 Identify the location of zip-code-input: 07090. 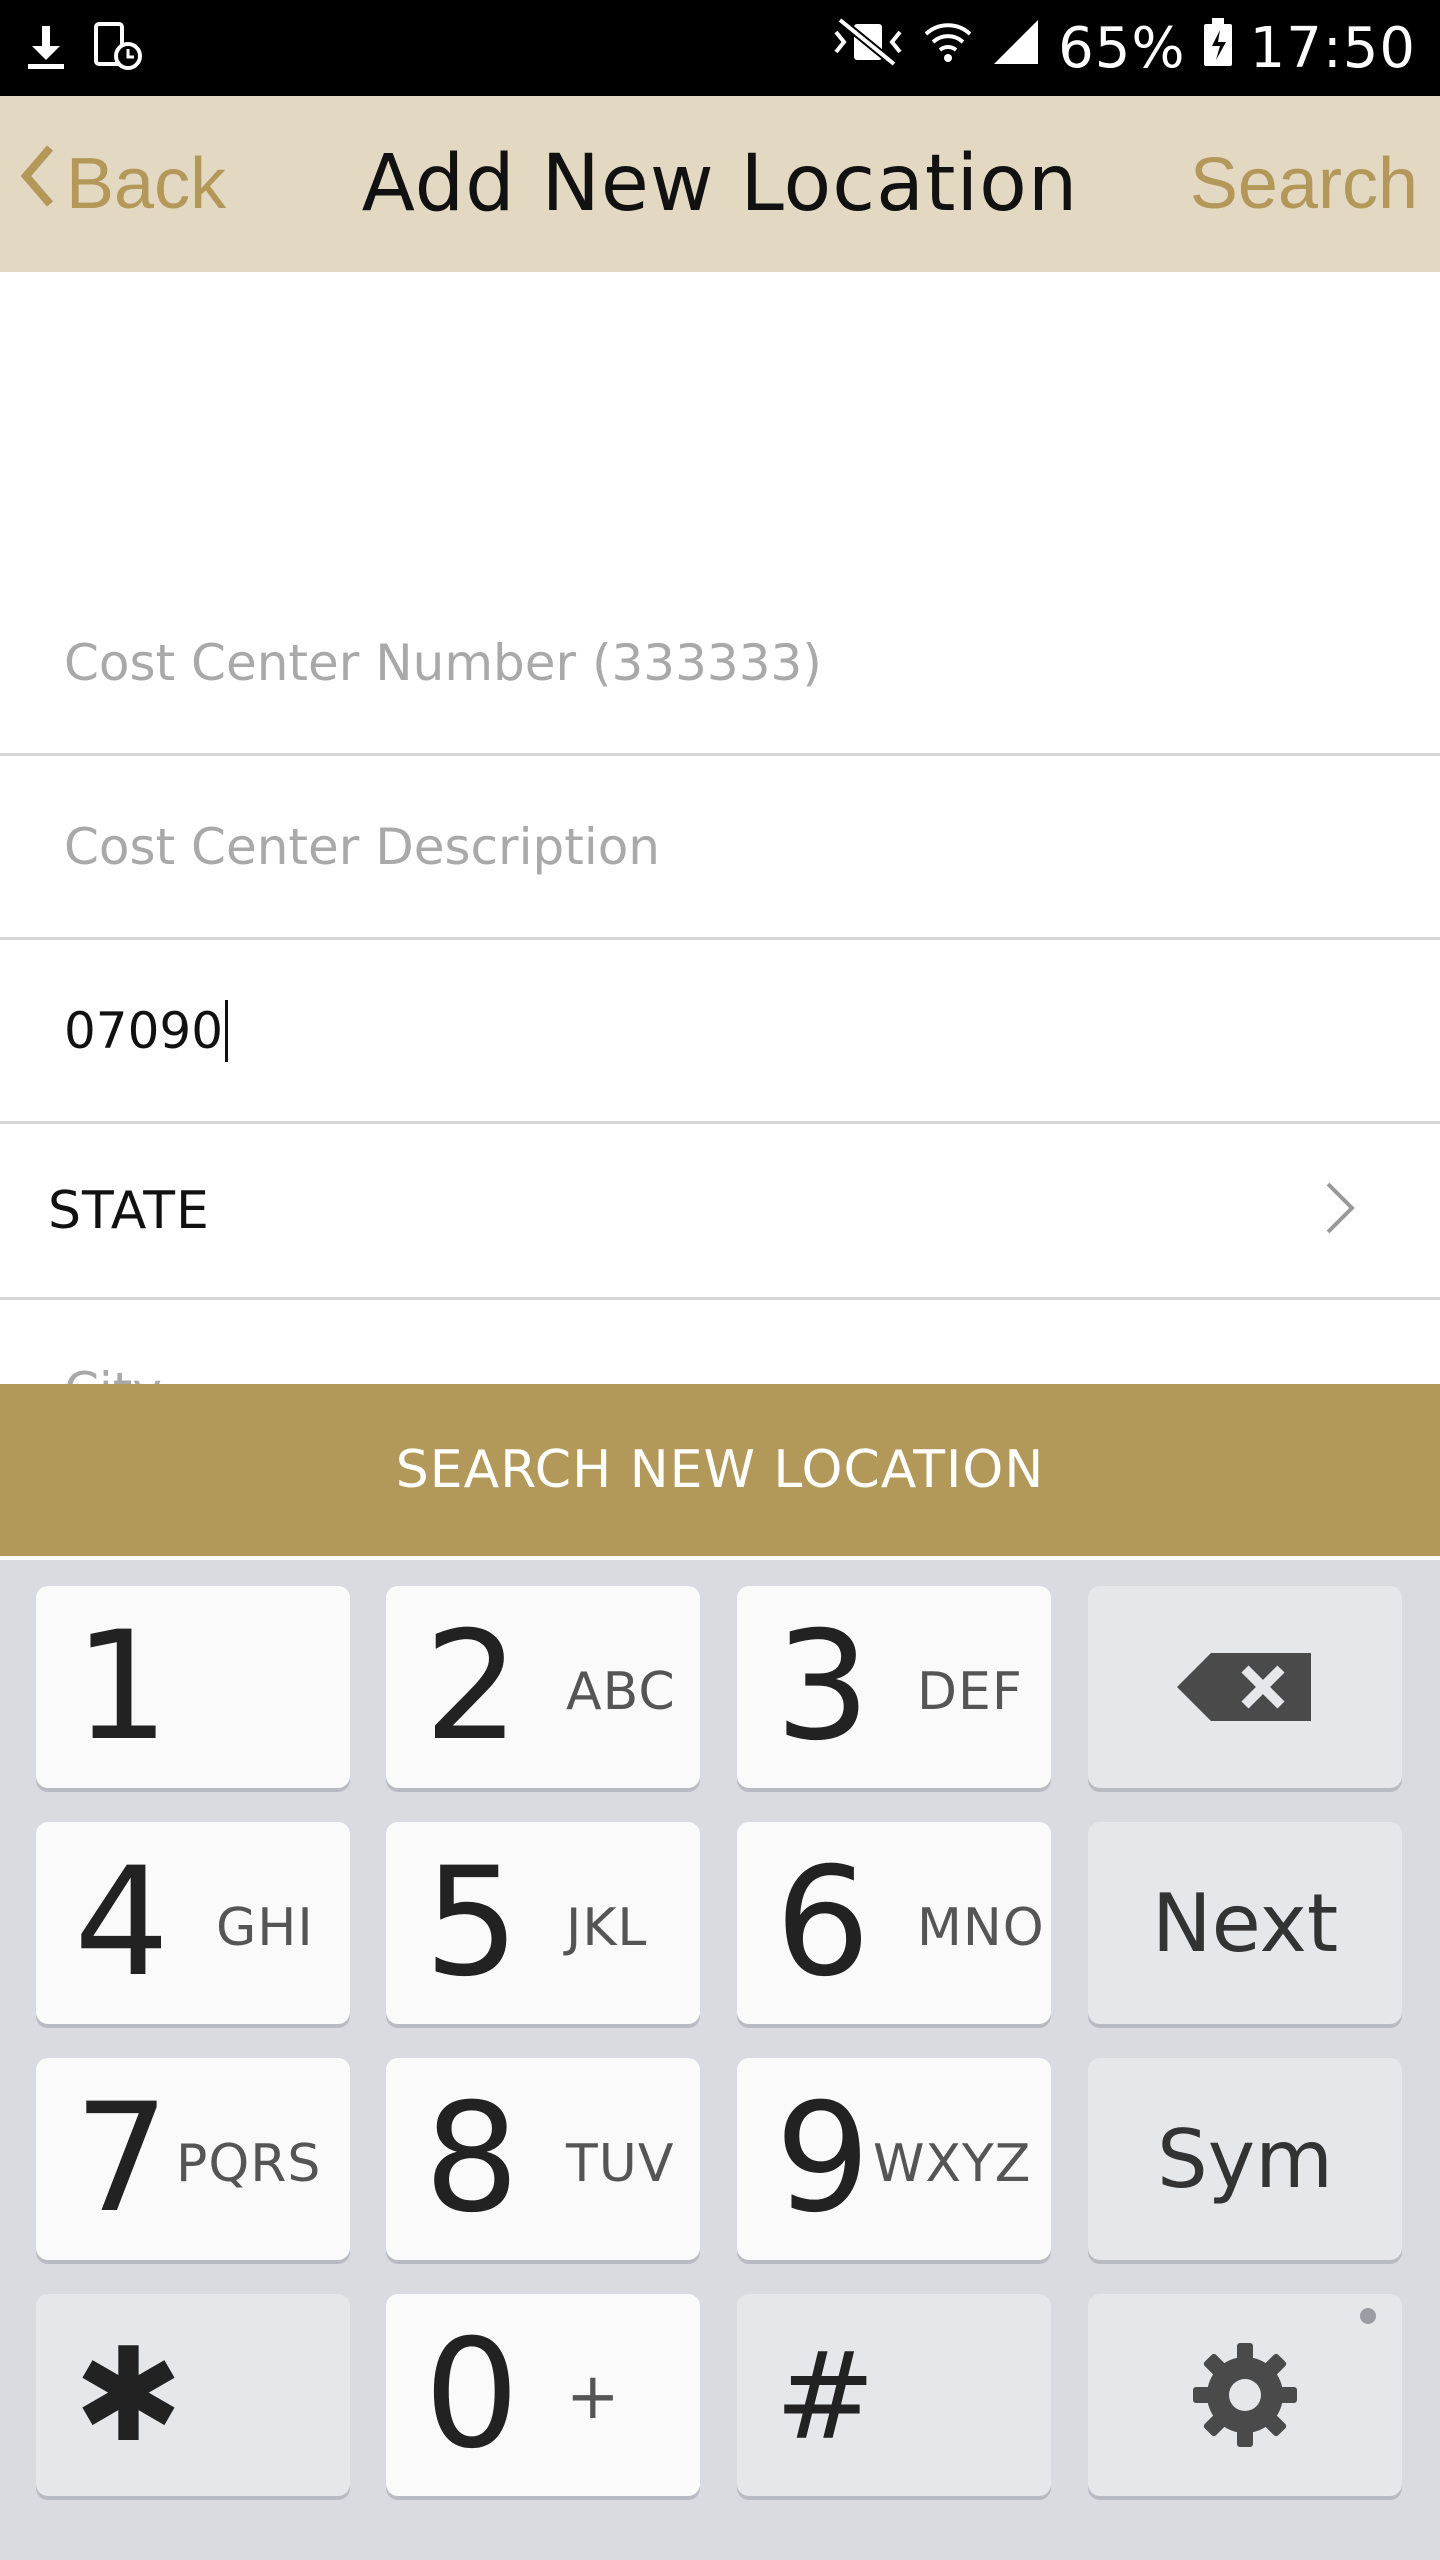
(146, 1030).